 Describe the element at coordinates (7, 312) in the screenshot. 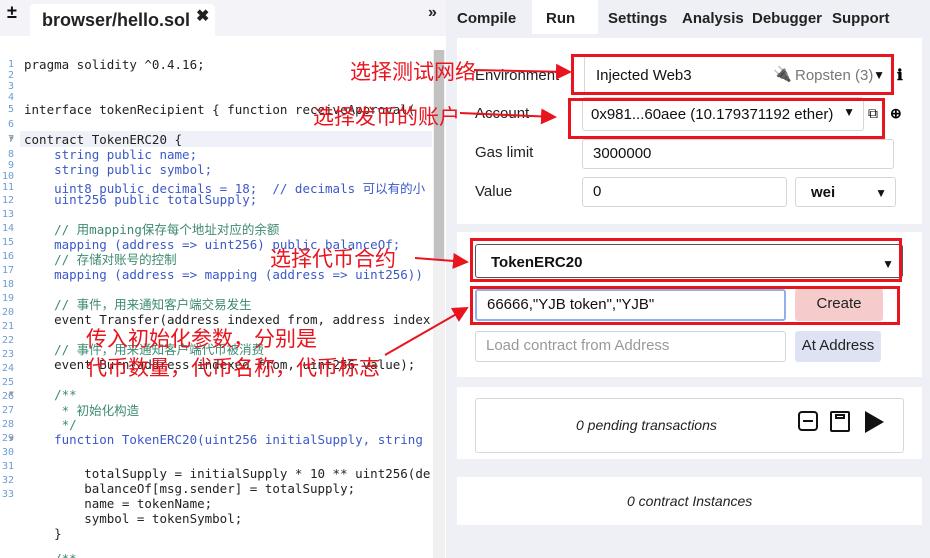

I see `line-number: 20` at that location.